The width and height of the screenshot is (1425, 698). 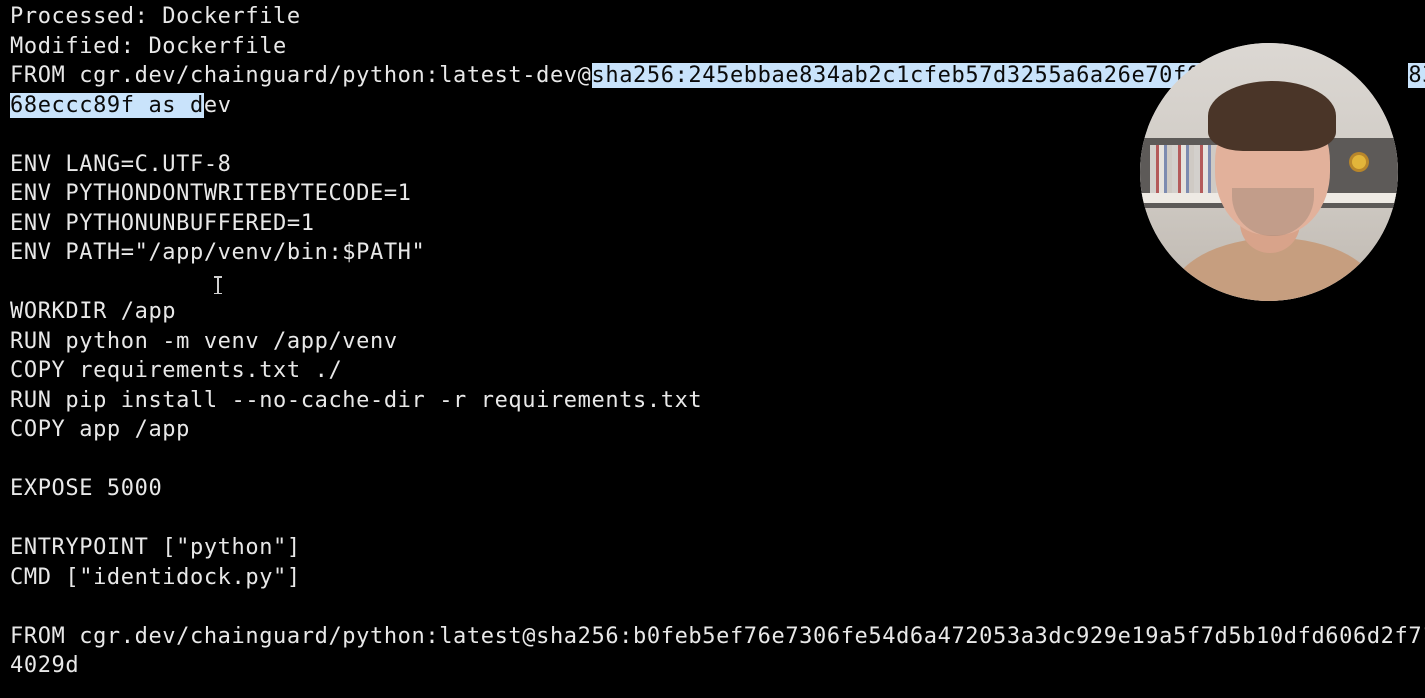 What do you see at coordinates (107, 105) in the screenshot?
I see `selected-sha-continued: 68eccc89f as d` at bounding box center [107, 105].